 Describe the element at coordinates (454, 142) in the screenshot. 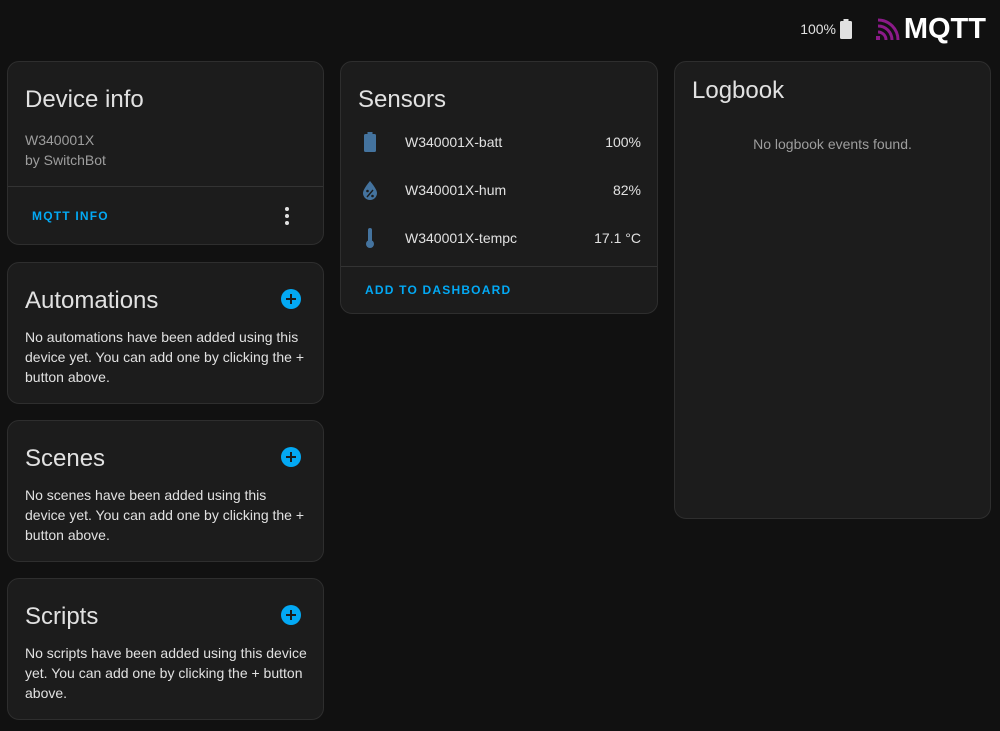

I see `sensor-name: W340001X-batt` at that location.